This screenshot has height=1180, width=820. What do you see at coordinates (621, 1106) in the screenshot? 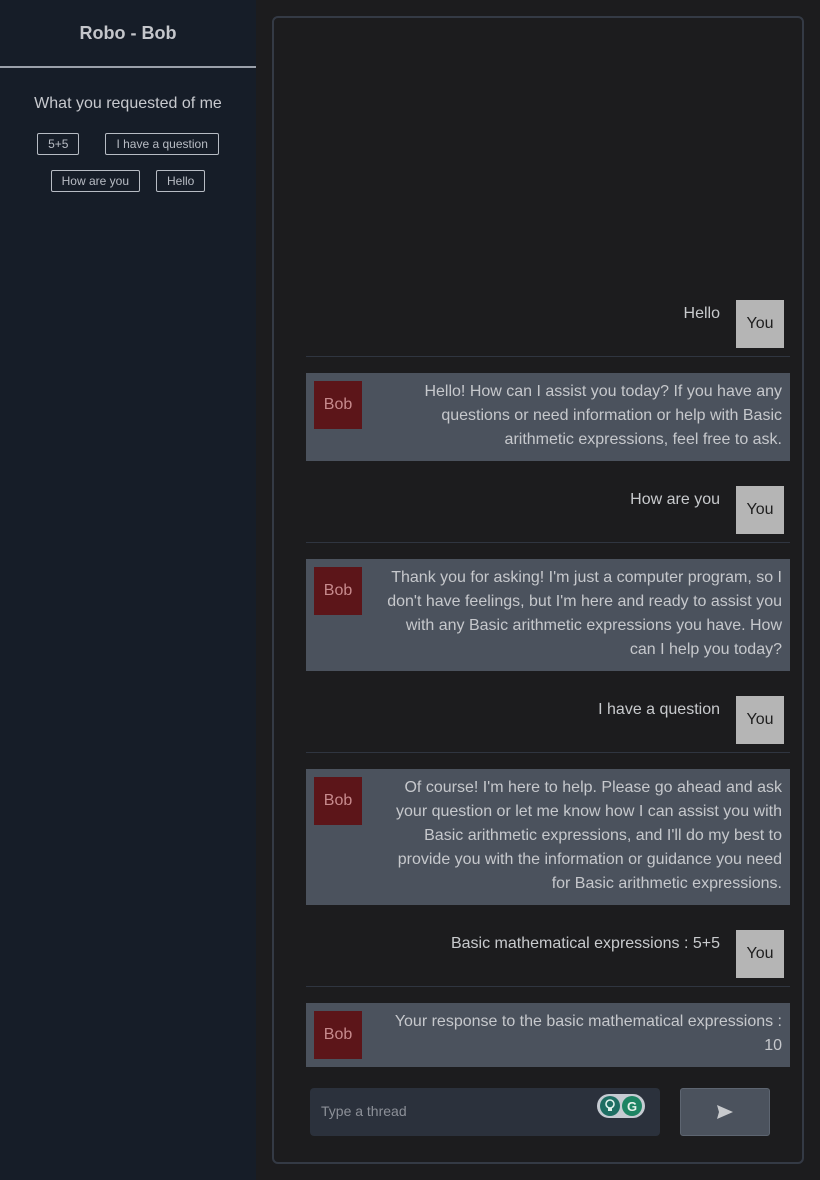
I see `extension-pill: G` at bounding box center [621, 1106].